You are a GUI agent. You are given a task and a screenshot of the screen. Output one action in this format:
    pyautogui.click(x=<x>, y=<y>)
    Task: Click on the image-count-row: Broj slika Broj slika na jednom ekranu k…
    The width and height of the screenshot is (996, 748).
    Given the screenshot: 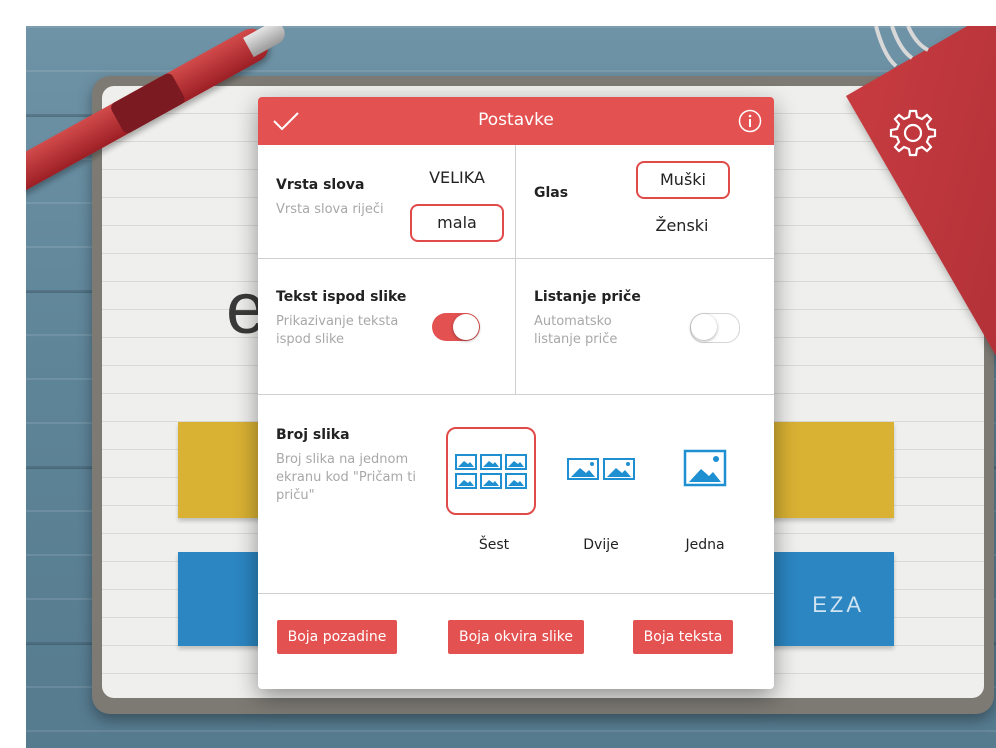 What is the action you would take?
    pyautogui.click(x=516, y=494)
    